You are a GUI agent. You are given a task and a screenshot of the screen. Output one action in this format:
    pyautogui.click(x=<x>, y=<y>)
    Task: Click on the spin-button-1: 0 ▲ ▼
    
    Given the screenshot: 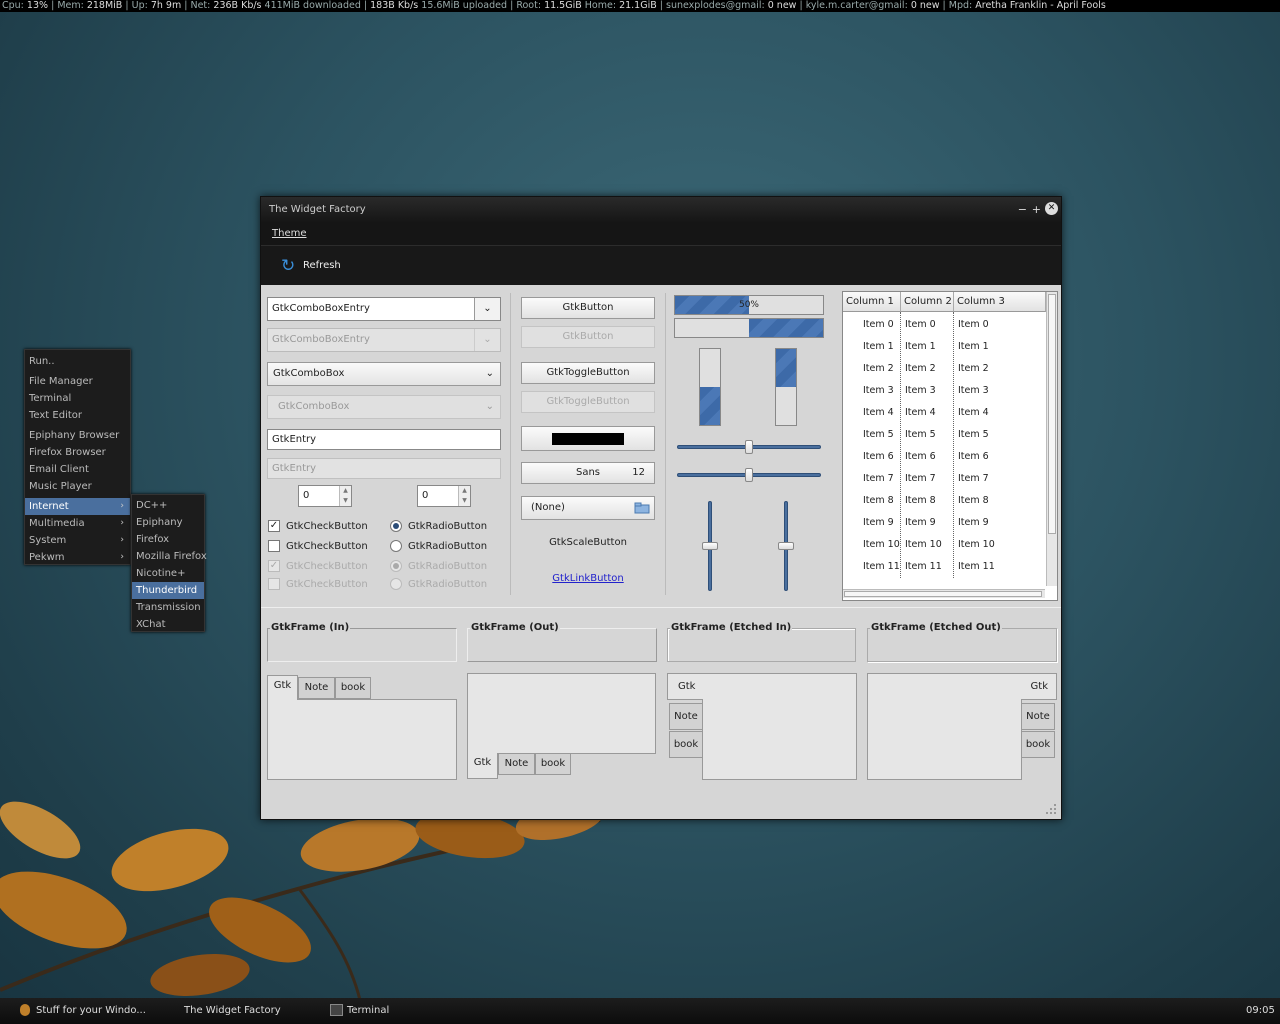 What is the action you would take?
    pyautogui.click(x=325, y=496)
    